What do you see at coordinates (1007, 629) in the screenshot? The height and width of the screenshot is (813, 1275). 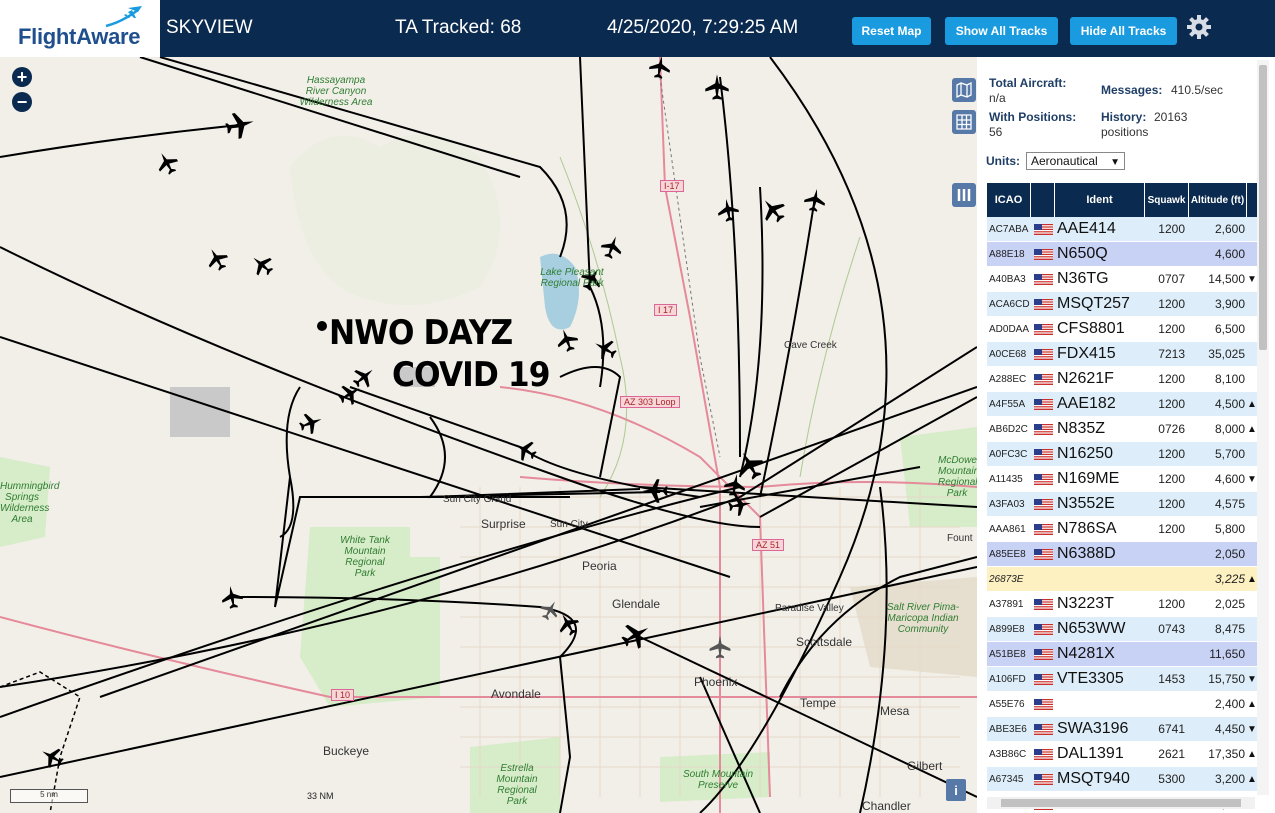 I see `icao-cell: A899E8` at bounding box center [1007, 629].